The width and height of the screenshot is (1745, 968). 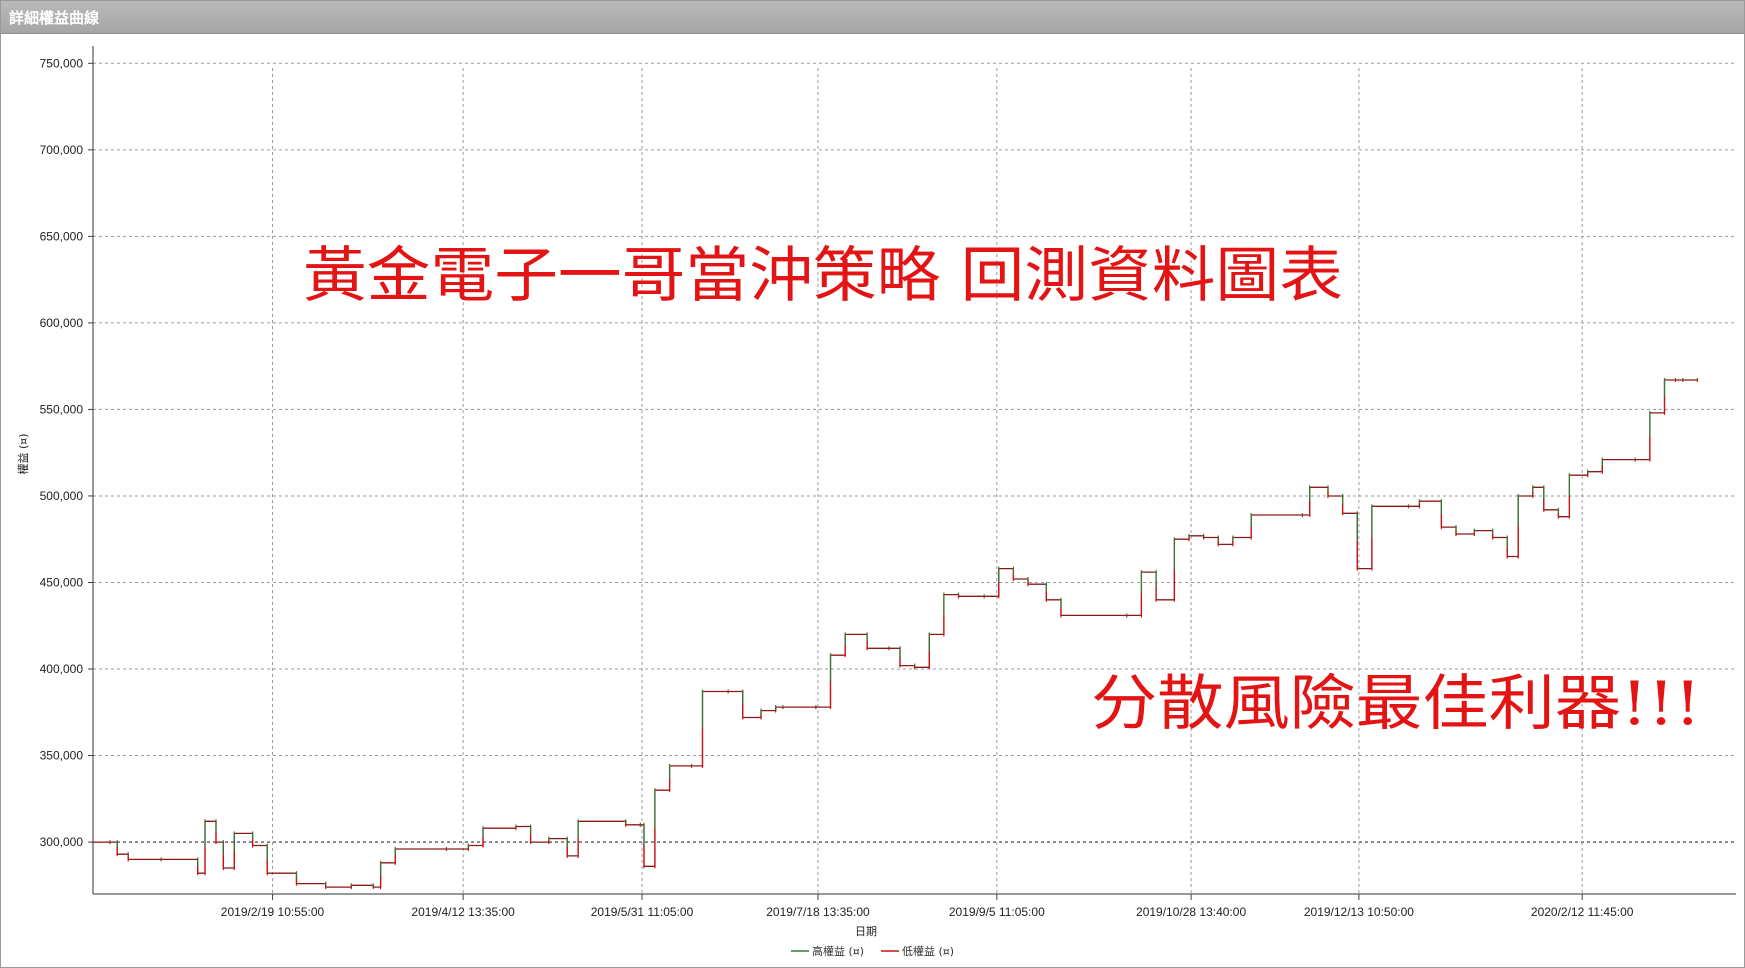 What do you see at coordinates (62, 669) in the screenshot?
I see `y-tick-label: 400,000` at bounding box center [62, 669].